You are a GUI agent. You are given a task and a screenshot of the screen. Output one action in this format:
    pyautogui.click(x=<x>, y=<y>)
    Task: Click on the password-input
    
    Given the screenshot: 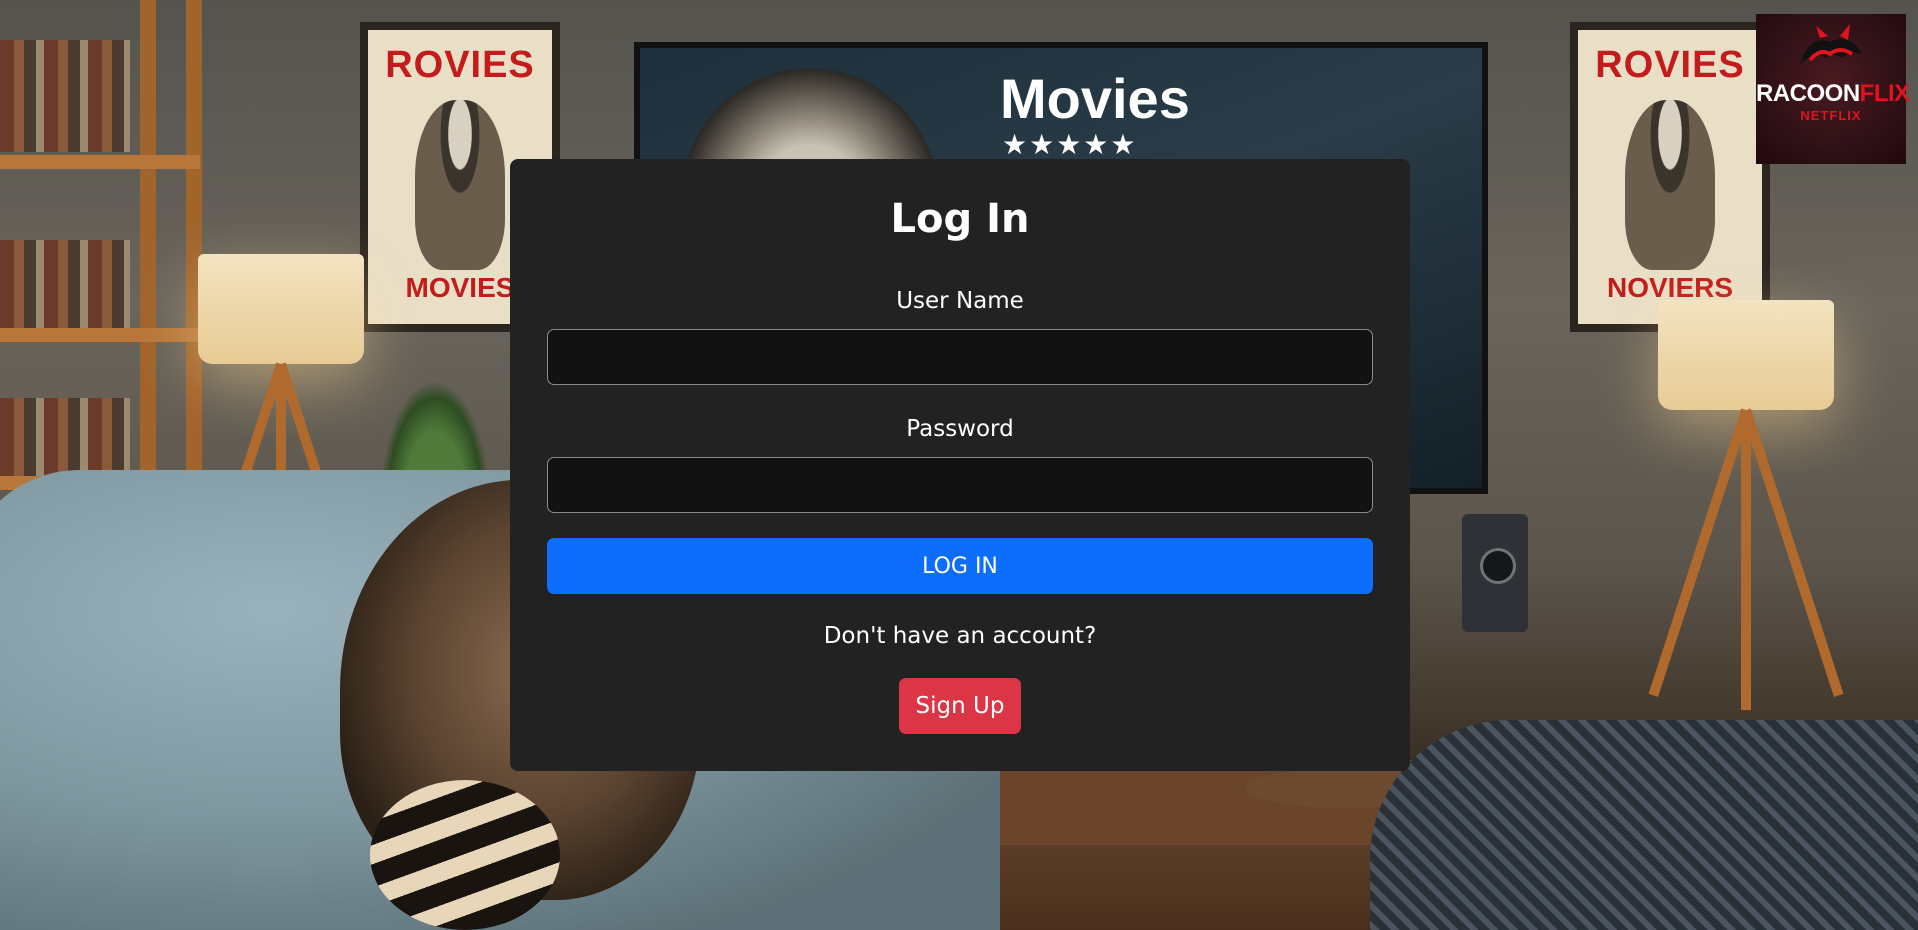 What is the action you would take?
    pyautogui.click(x=960, y=485)
    